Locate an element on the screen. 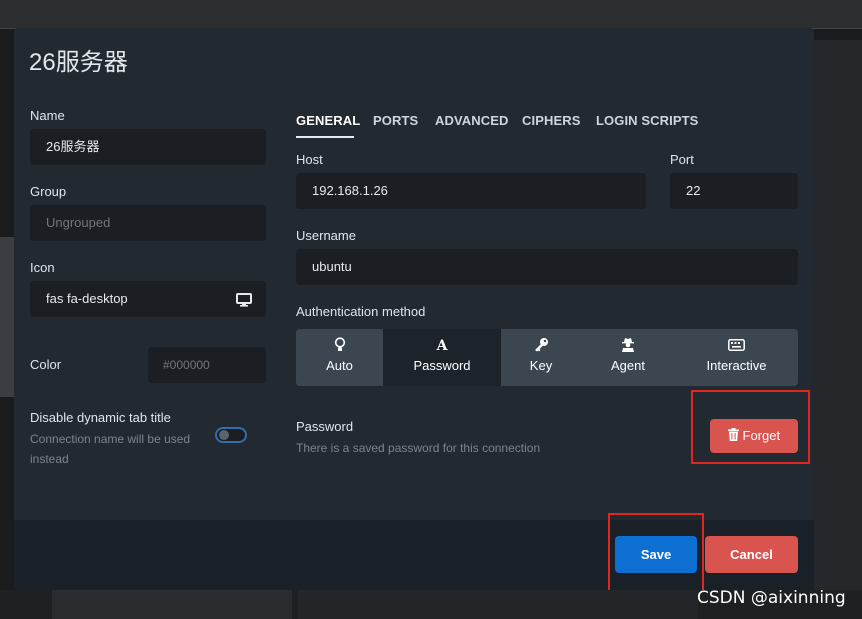 The height and width of the screenshot is (619, 862). auth-method-label: Authentication method is located at coordinates (361, 311).